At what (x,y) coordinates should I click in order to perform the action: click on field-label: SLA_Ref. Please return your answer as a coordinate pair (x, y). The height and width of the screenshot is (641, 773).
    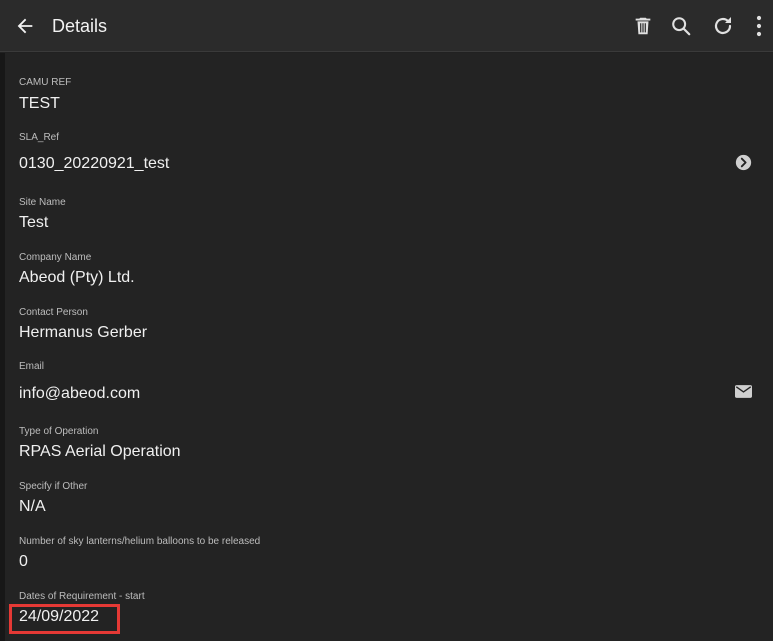
    Looking at the image, I should click on (39, 137).